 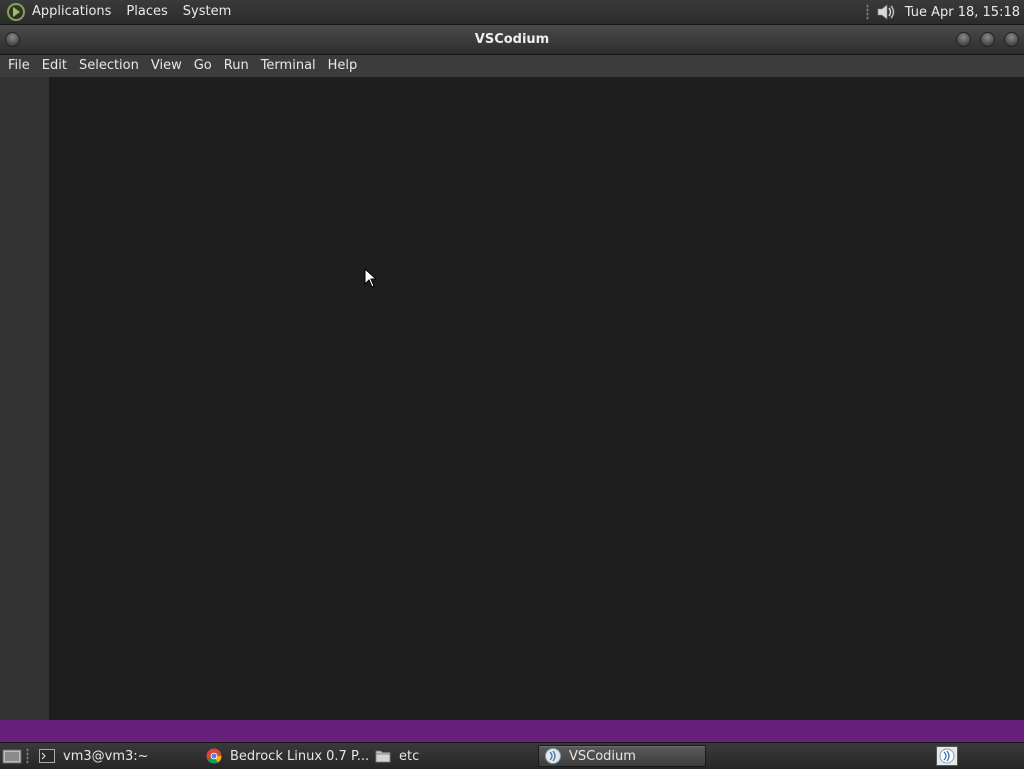 What do you see at coordinates (54, 66) in the screenshot?
I see `menu-edit: Edit` at bounding box center [54, 66].